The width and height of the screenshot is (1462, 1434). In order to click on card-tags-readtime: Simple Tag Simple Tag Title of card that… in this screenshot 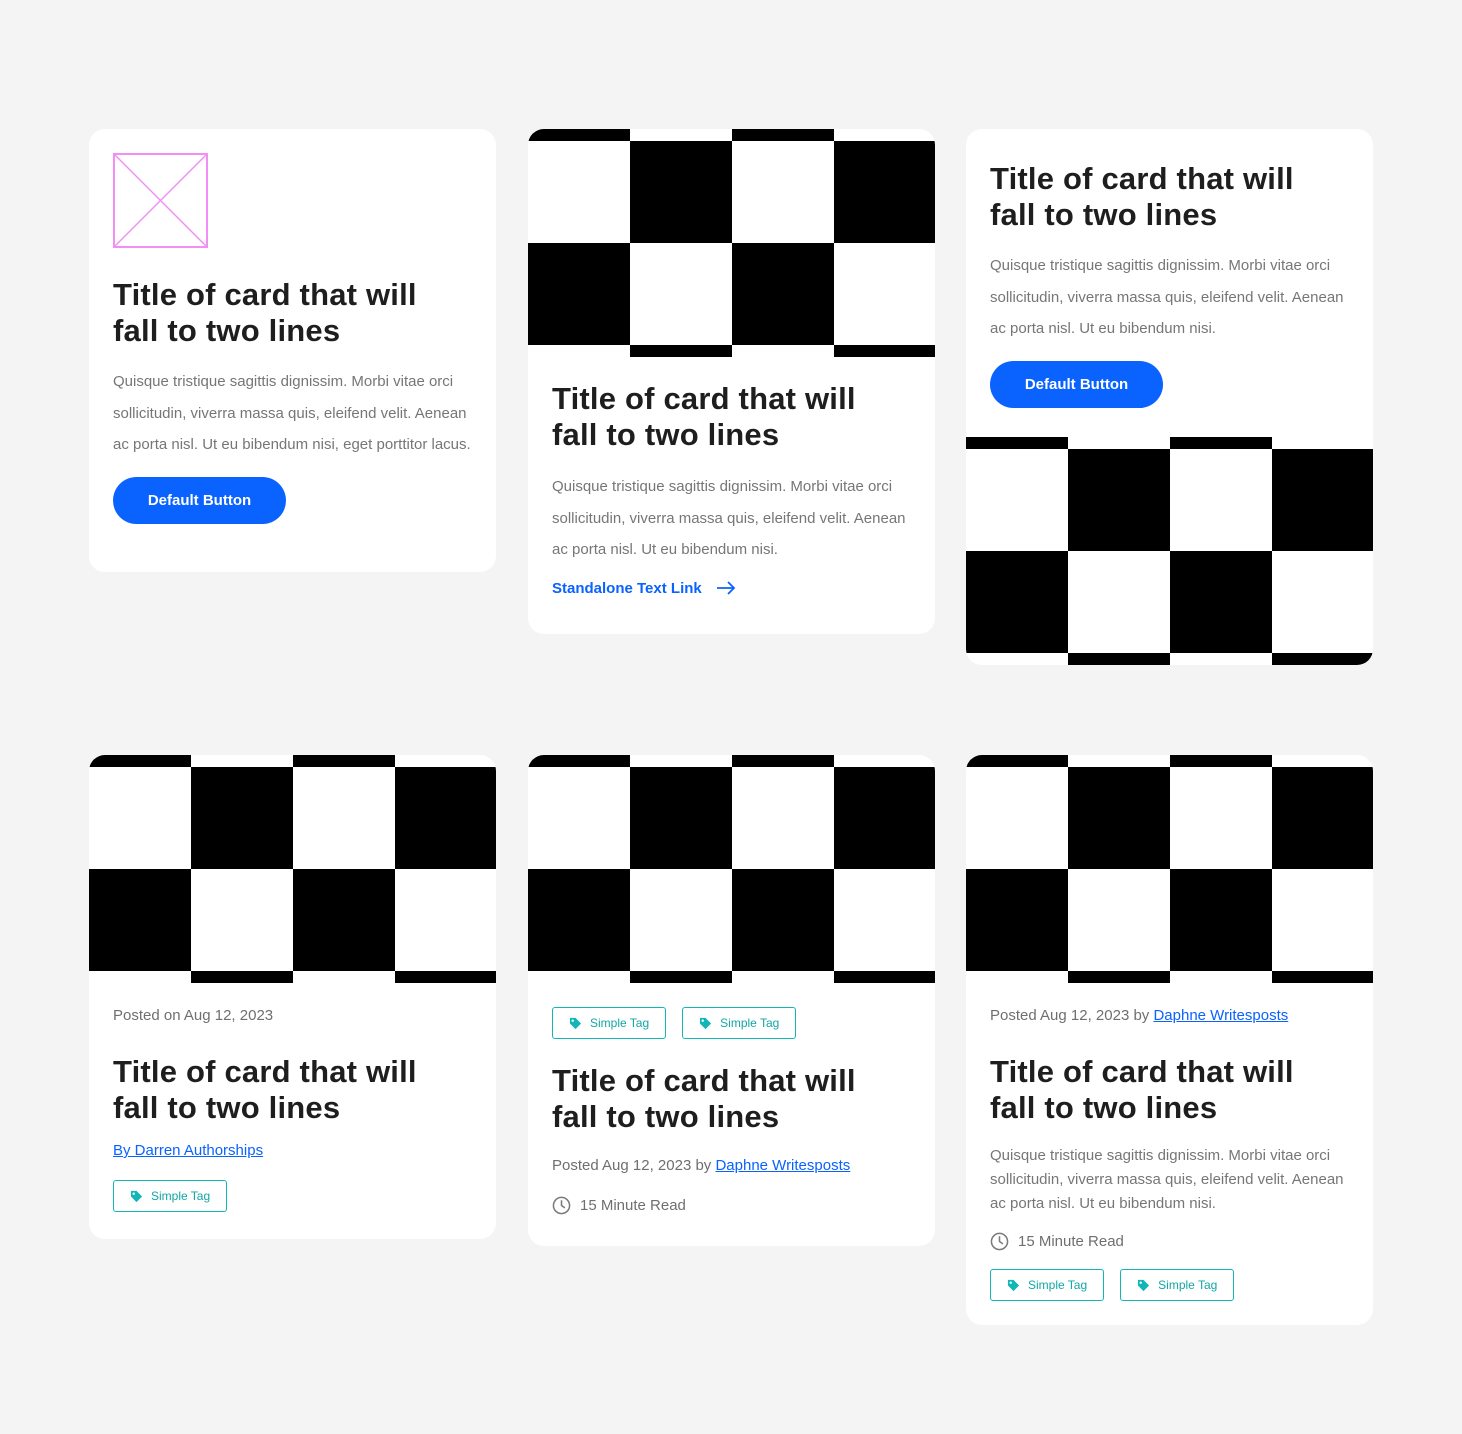, I will do `click(731, 1000)`.